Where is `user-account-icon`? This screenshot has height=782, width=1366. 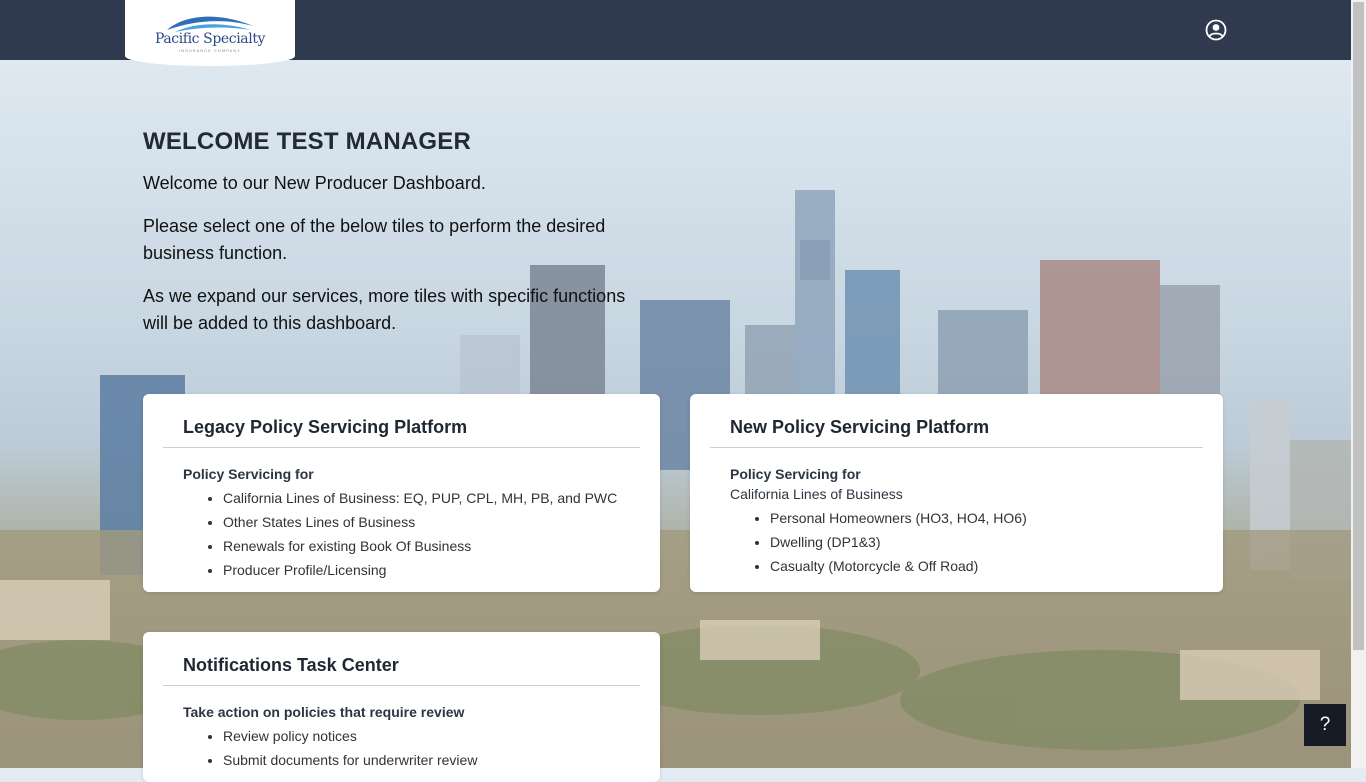
user-account-icon is located at coordinates (1216, 30).